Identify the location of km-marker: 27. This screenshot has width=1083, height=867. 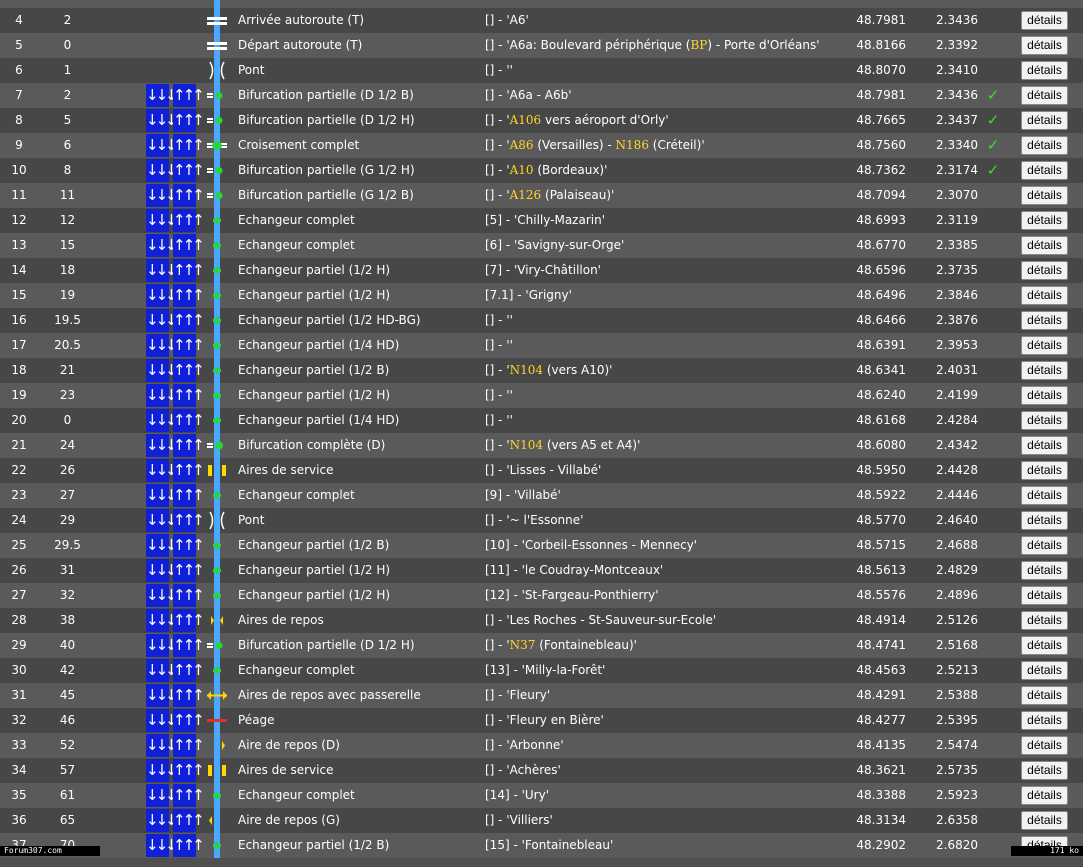
(67, 495).